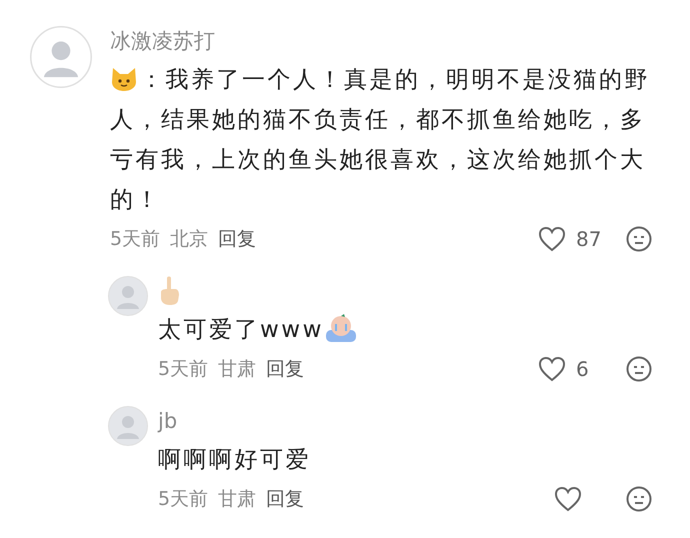 The width and height of the screenshot is (690, 538). I want to click on comment-text: 太可爱了www, so click(405, 330).